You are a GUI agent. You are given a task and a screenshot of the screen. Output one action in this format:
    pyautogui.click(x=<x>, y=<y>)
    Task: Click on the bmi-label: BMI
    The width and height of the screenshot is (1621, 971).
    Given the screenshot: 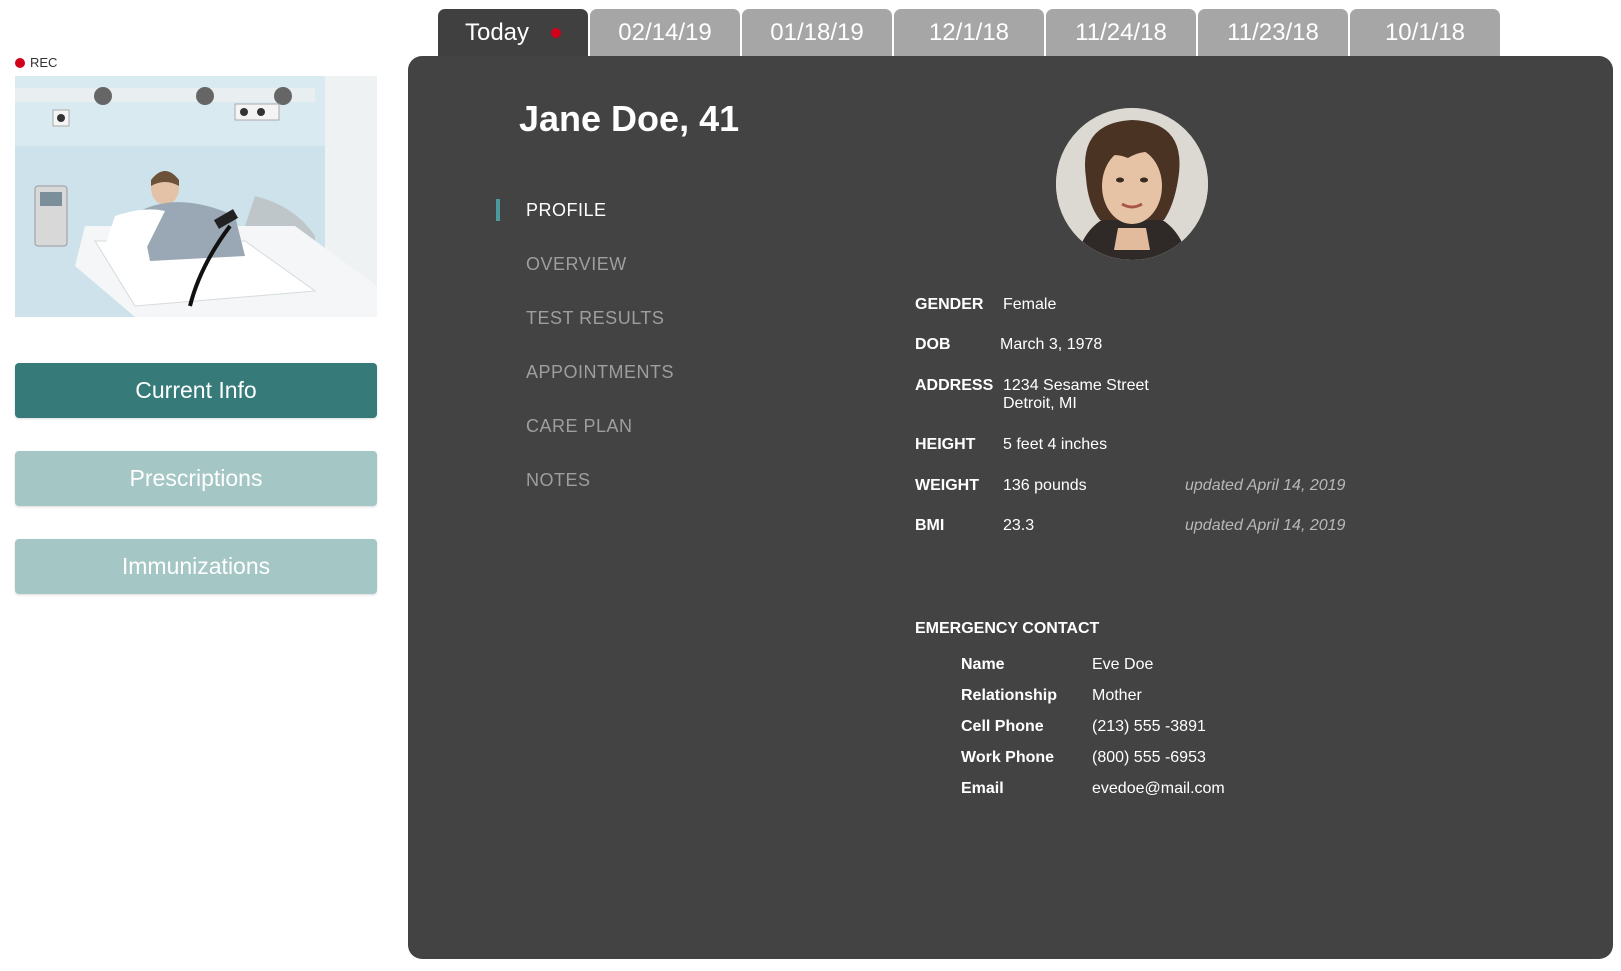 What is the action you would take?
    pyautogui.click(x=930, y=525)
    